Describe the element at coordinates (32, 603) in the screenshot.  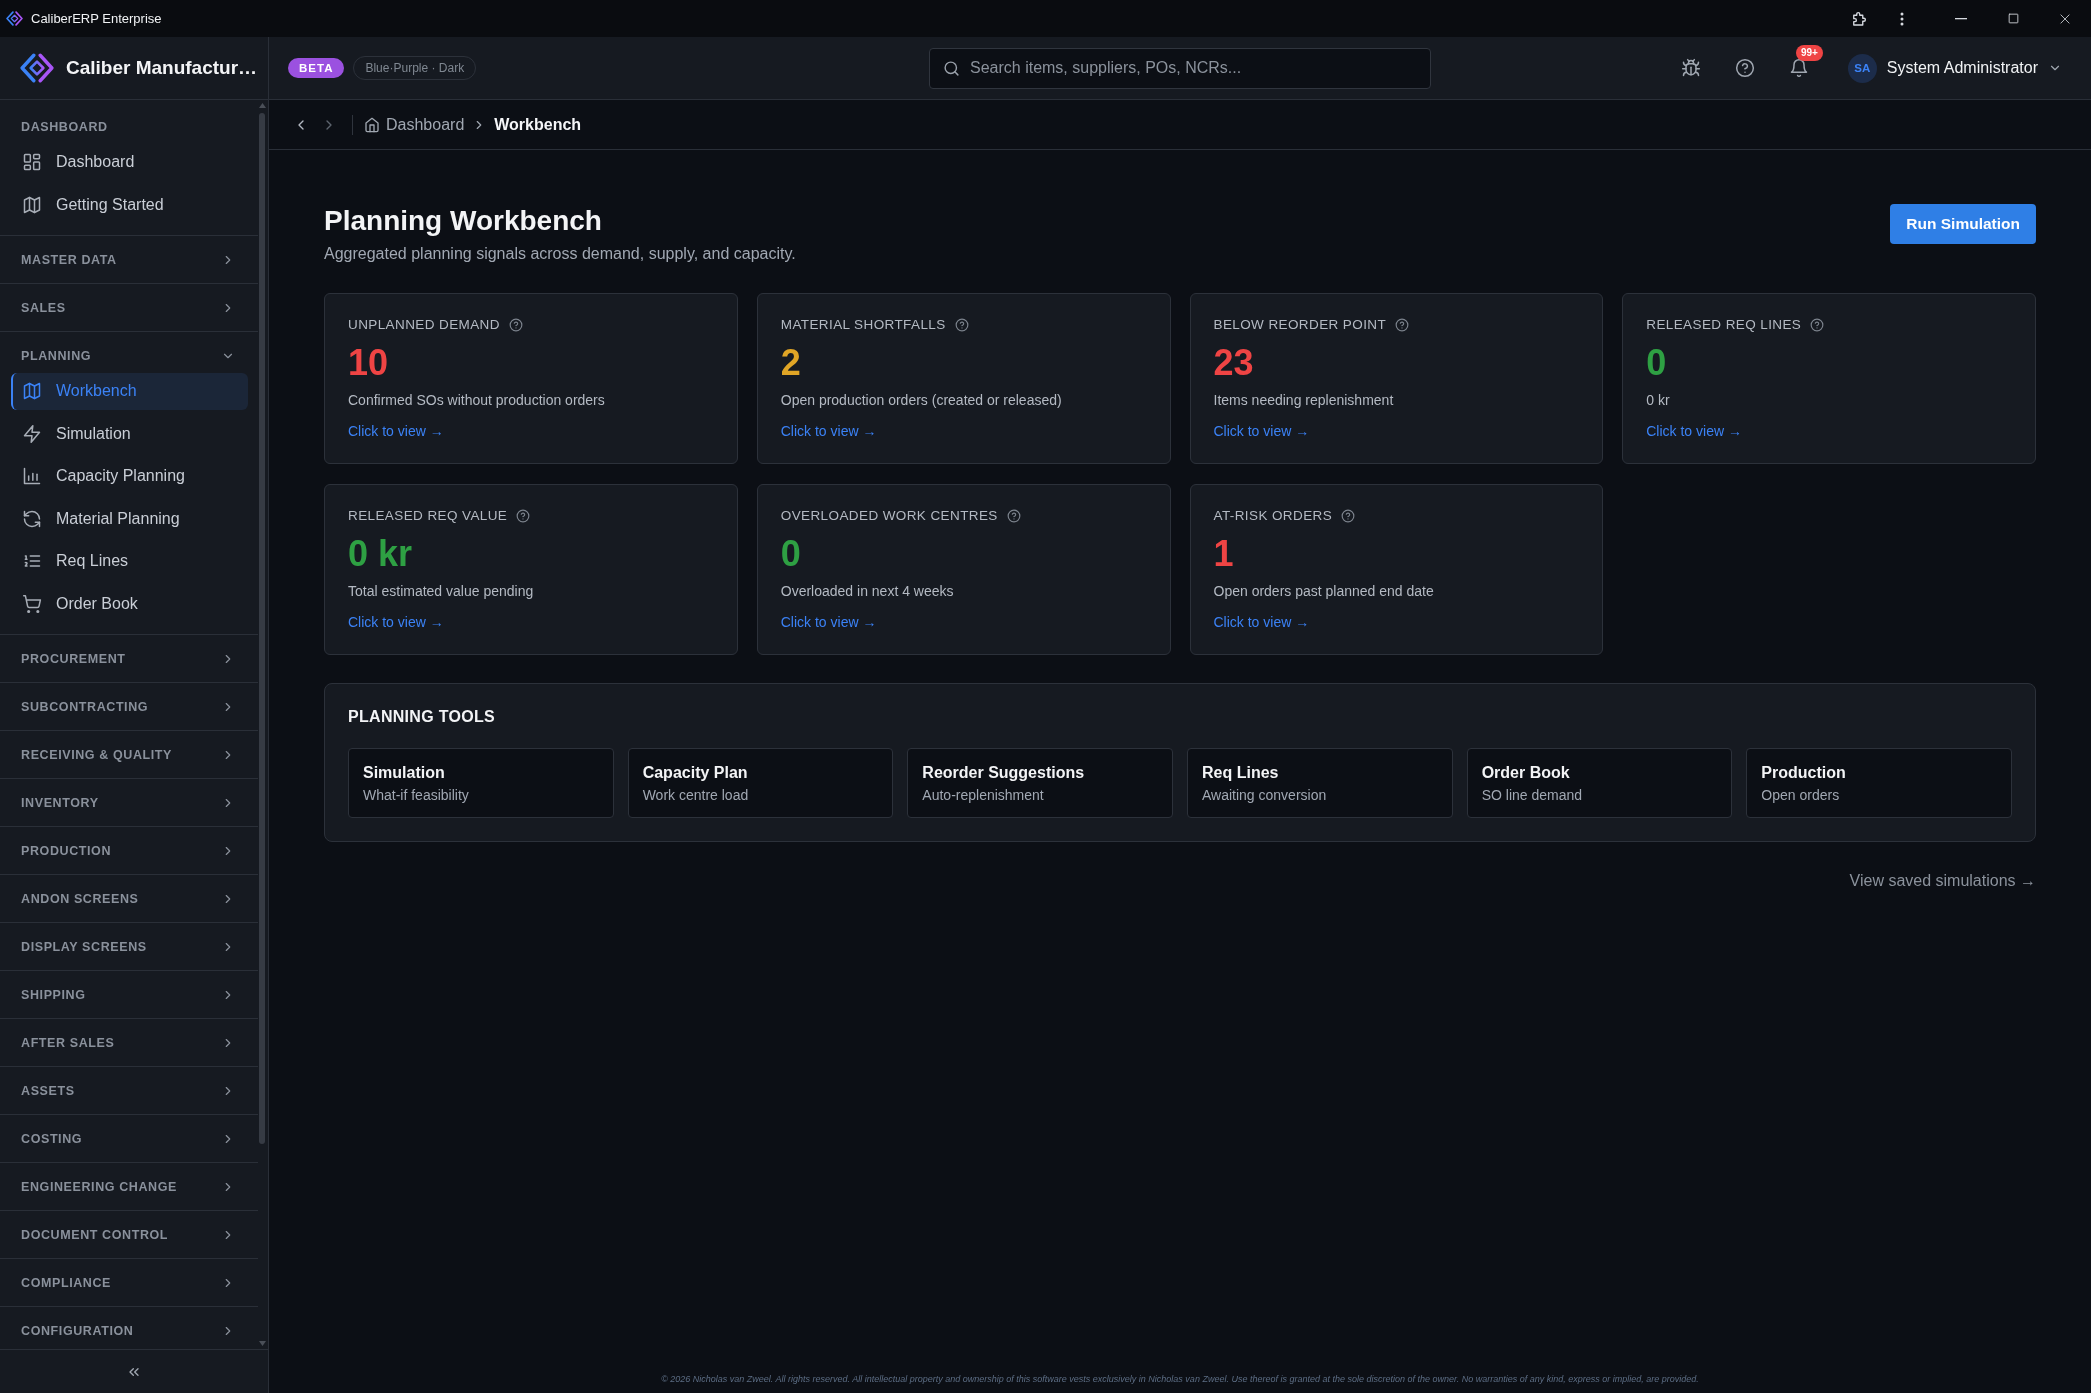
I see `cart-icon` at that location.